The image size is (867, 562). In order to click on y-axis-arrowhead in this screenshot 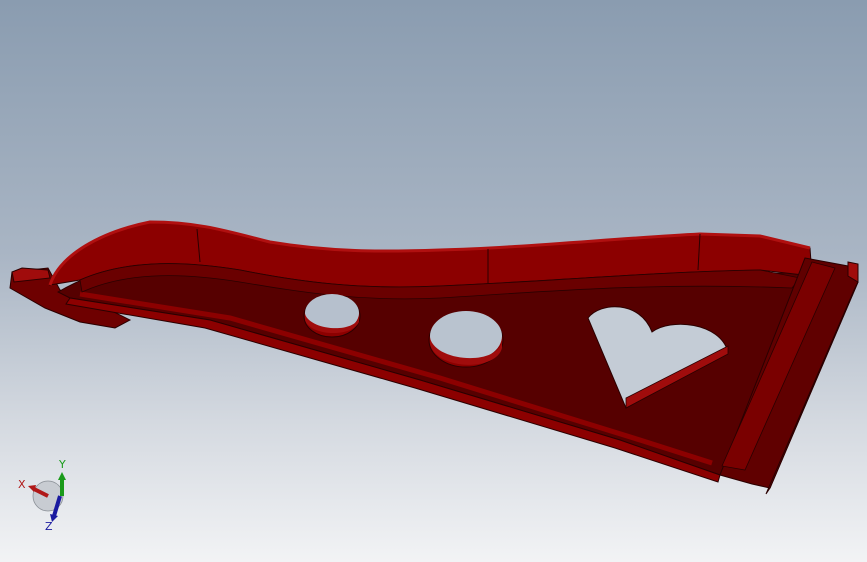, I will do `click(62, 476)`.